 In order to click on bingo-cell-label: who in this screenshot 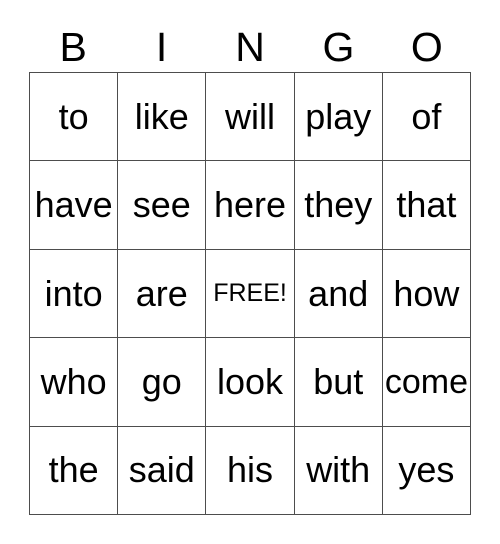, I will do `click(73, 381)`.